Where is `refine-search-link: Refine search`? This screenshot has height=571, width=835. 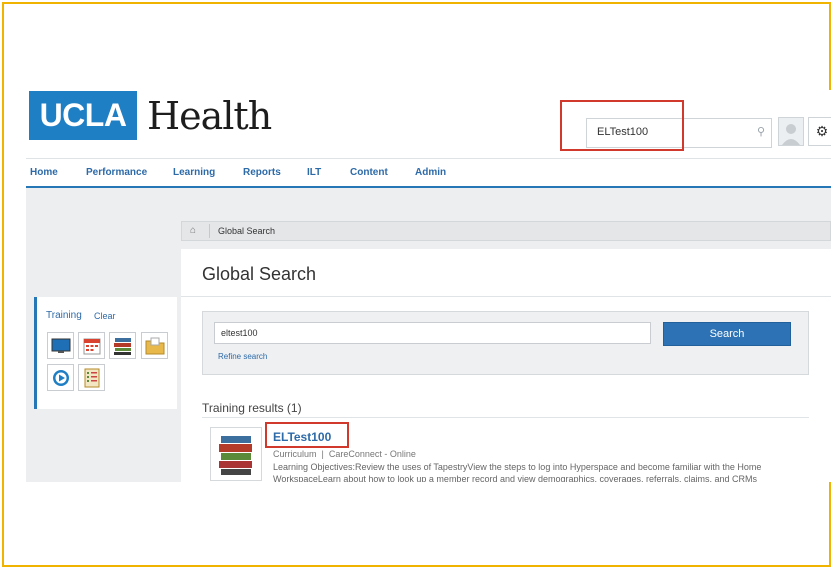 refine-search-link: Refine search is located at coordinates (242, 356).